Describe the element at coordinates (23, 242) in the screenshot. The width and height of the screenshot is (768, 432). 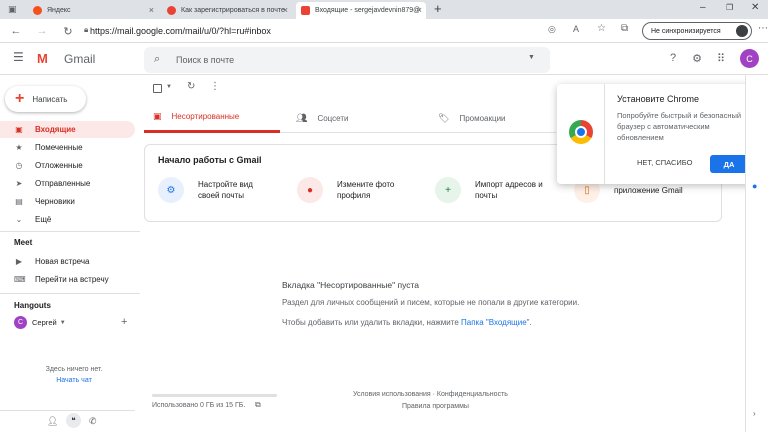
I see `meet-heading: Meet` at that location.